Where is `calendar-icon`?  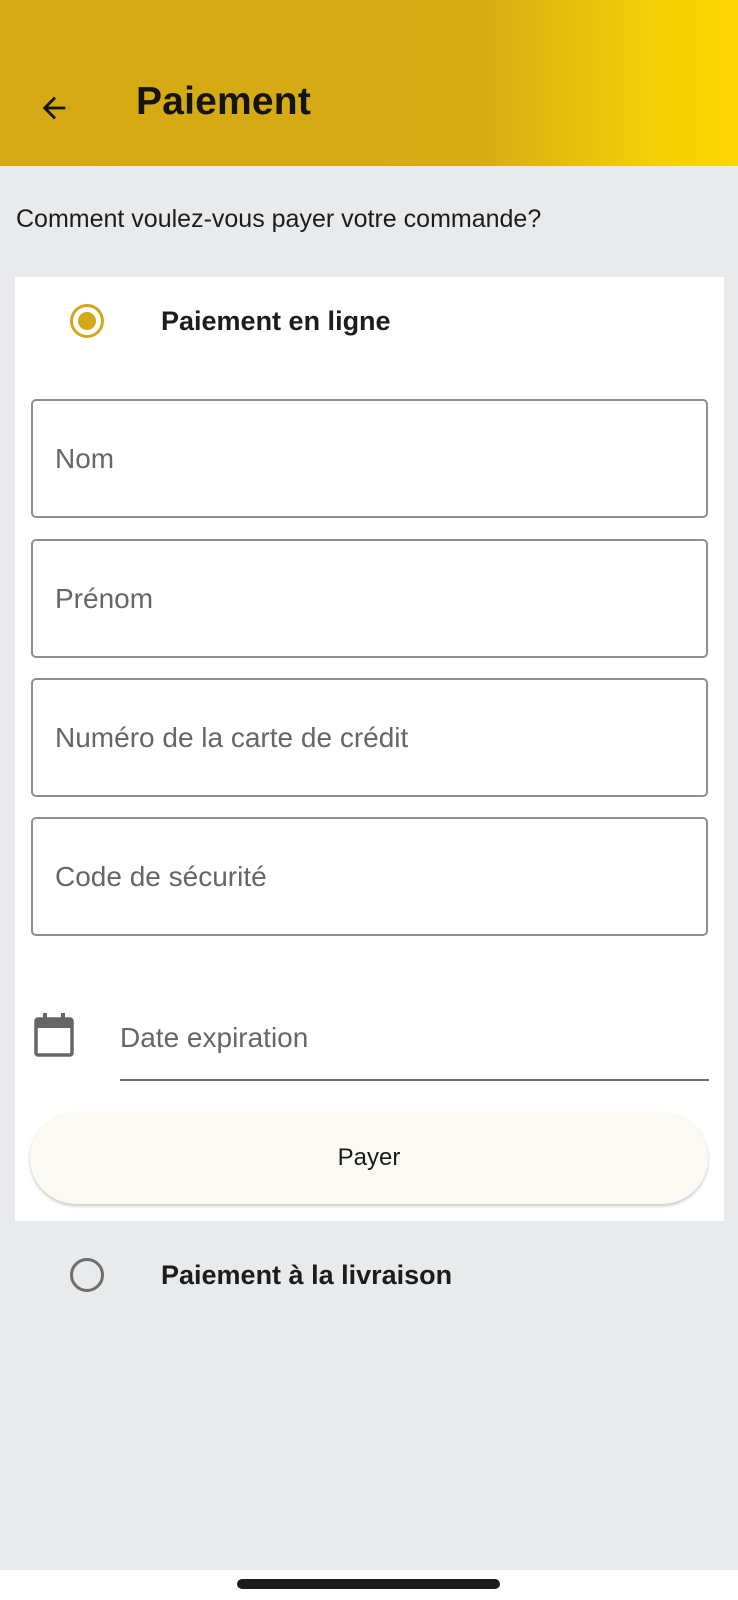
calendar-icon is located at coordinates (54, 1035).